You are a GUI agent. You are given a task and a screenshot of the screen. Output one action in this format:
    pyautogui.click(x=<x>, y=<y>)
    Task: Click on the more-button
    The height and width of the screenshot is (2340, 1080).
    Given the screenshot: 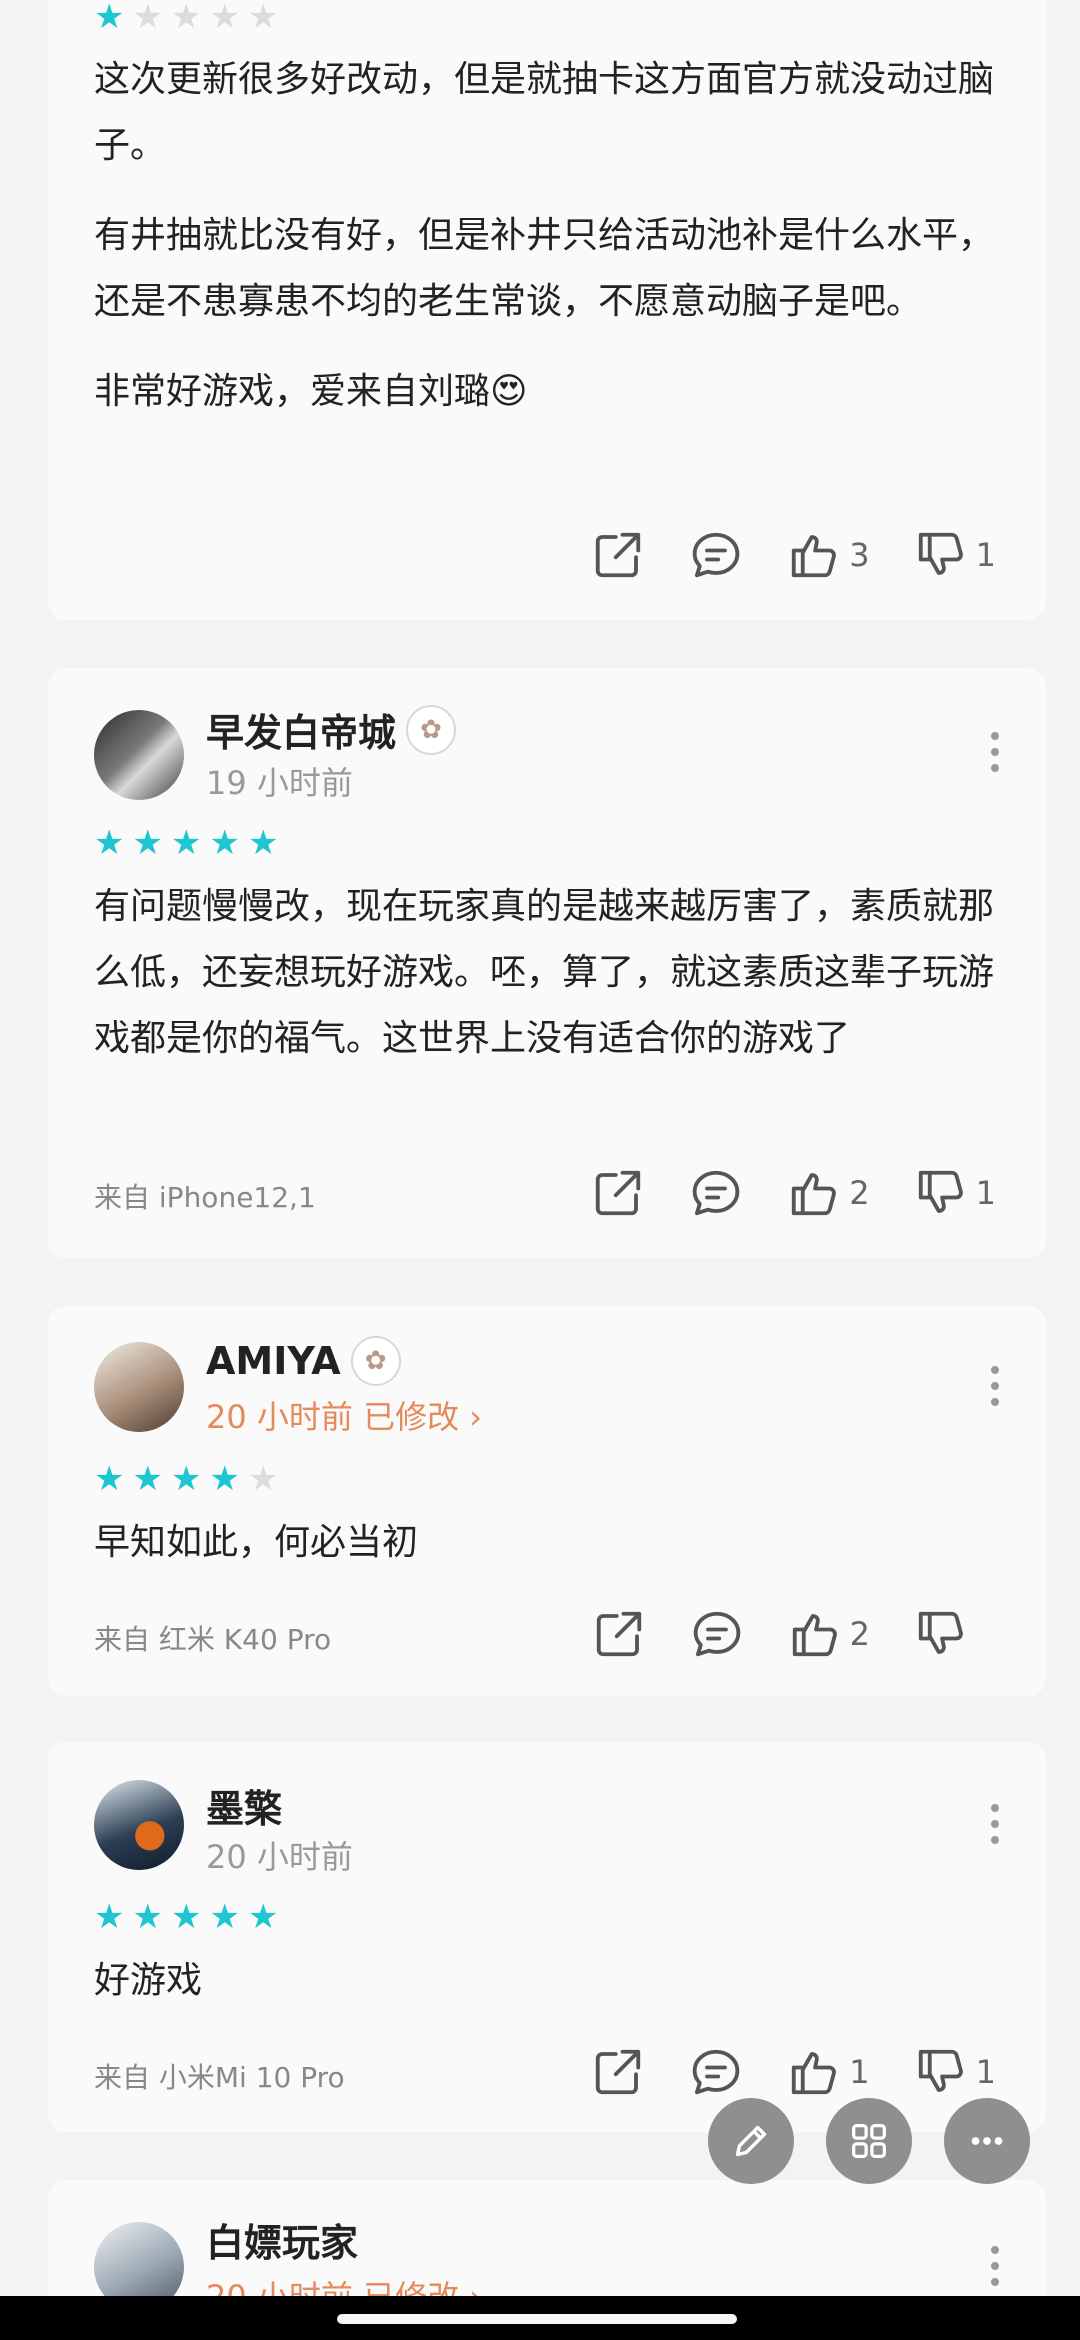 What is the action you would take?
    pyautogui.click(x=987, y=2141)
    